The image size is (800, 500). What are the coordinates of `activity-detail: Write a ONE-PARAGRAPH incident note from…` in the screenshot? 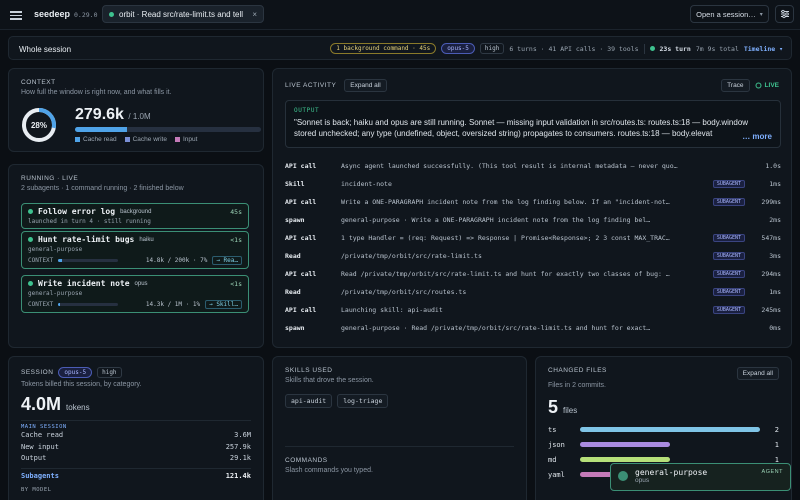 It's located at (505, 202).